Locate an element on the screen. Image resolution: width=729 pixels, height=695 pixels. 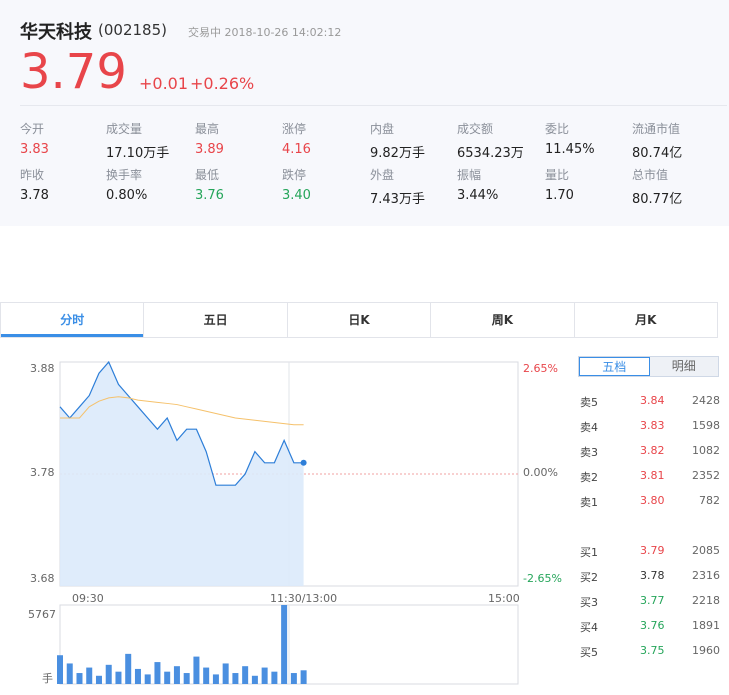
orderbook-row: 卖3 3.82 1082 is located at coordinates (650, 451).